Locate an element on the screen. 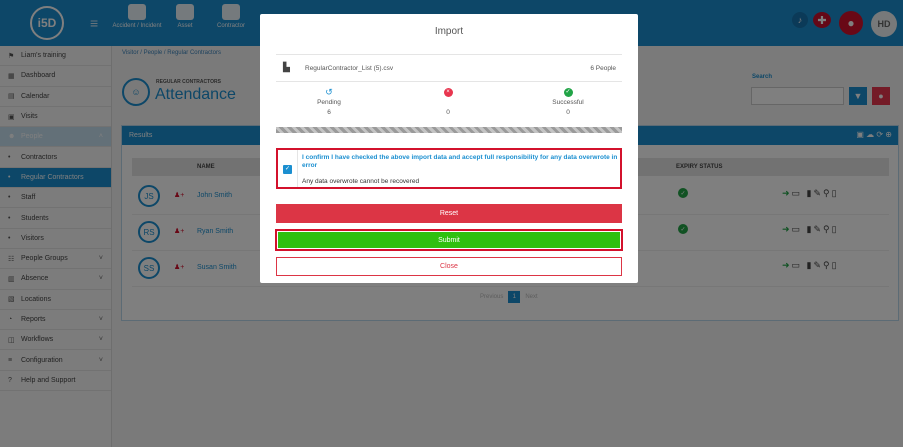  stat-successful-value: 0 is located at coordinates (568, 112).